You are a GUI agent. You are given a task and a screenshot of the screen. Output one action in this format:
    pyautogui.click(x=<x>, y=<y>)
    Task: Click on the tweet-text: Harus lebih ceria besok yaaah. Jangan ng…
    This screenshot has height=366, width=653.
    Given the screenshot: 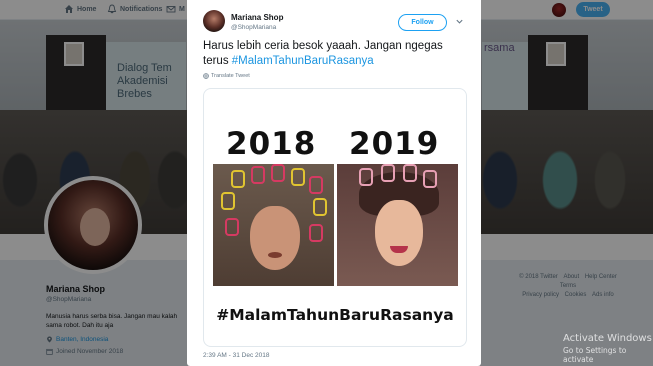 What is the action you would take?
    pyautogui.click(x=337, y=54)
    